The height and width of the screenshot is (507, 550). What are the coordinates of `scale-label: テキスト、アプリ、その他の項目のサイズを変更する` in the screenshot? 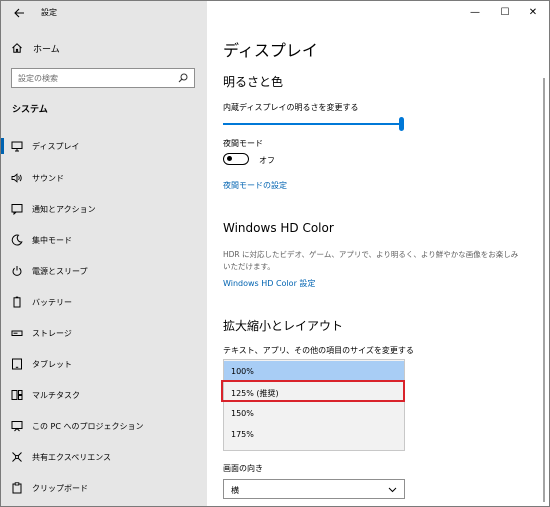 It's located at (318, 350).